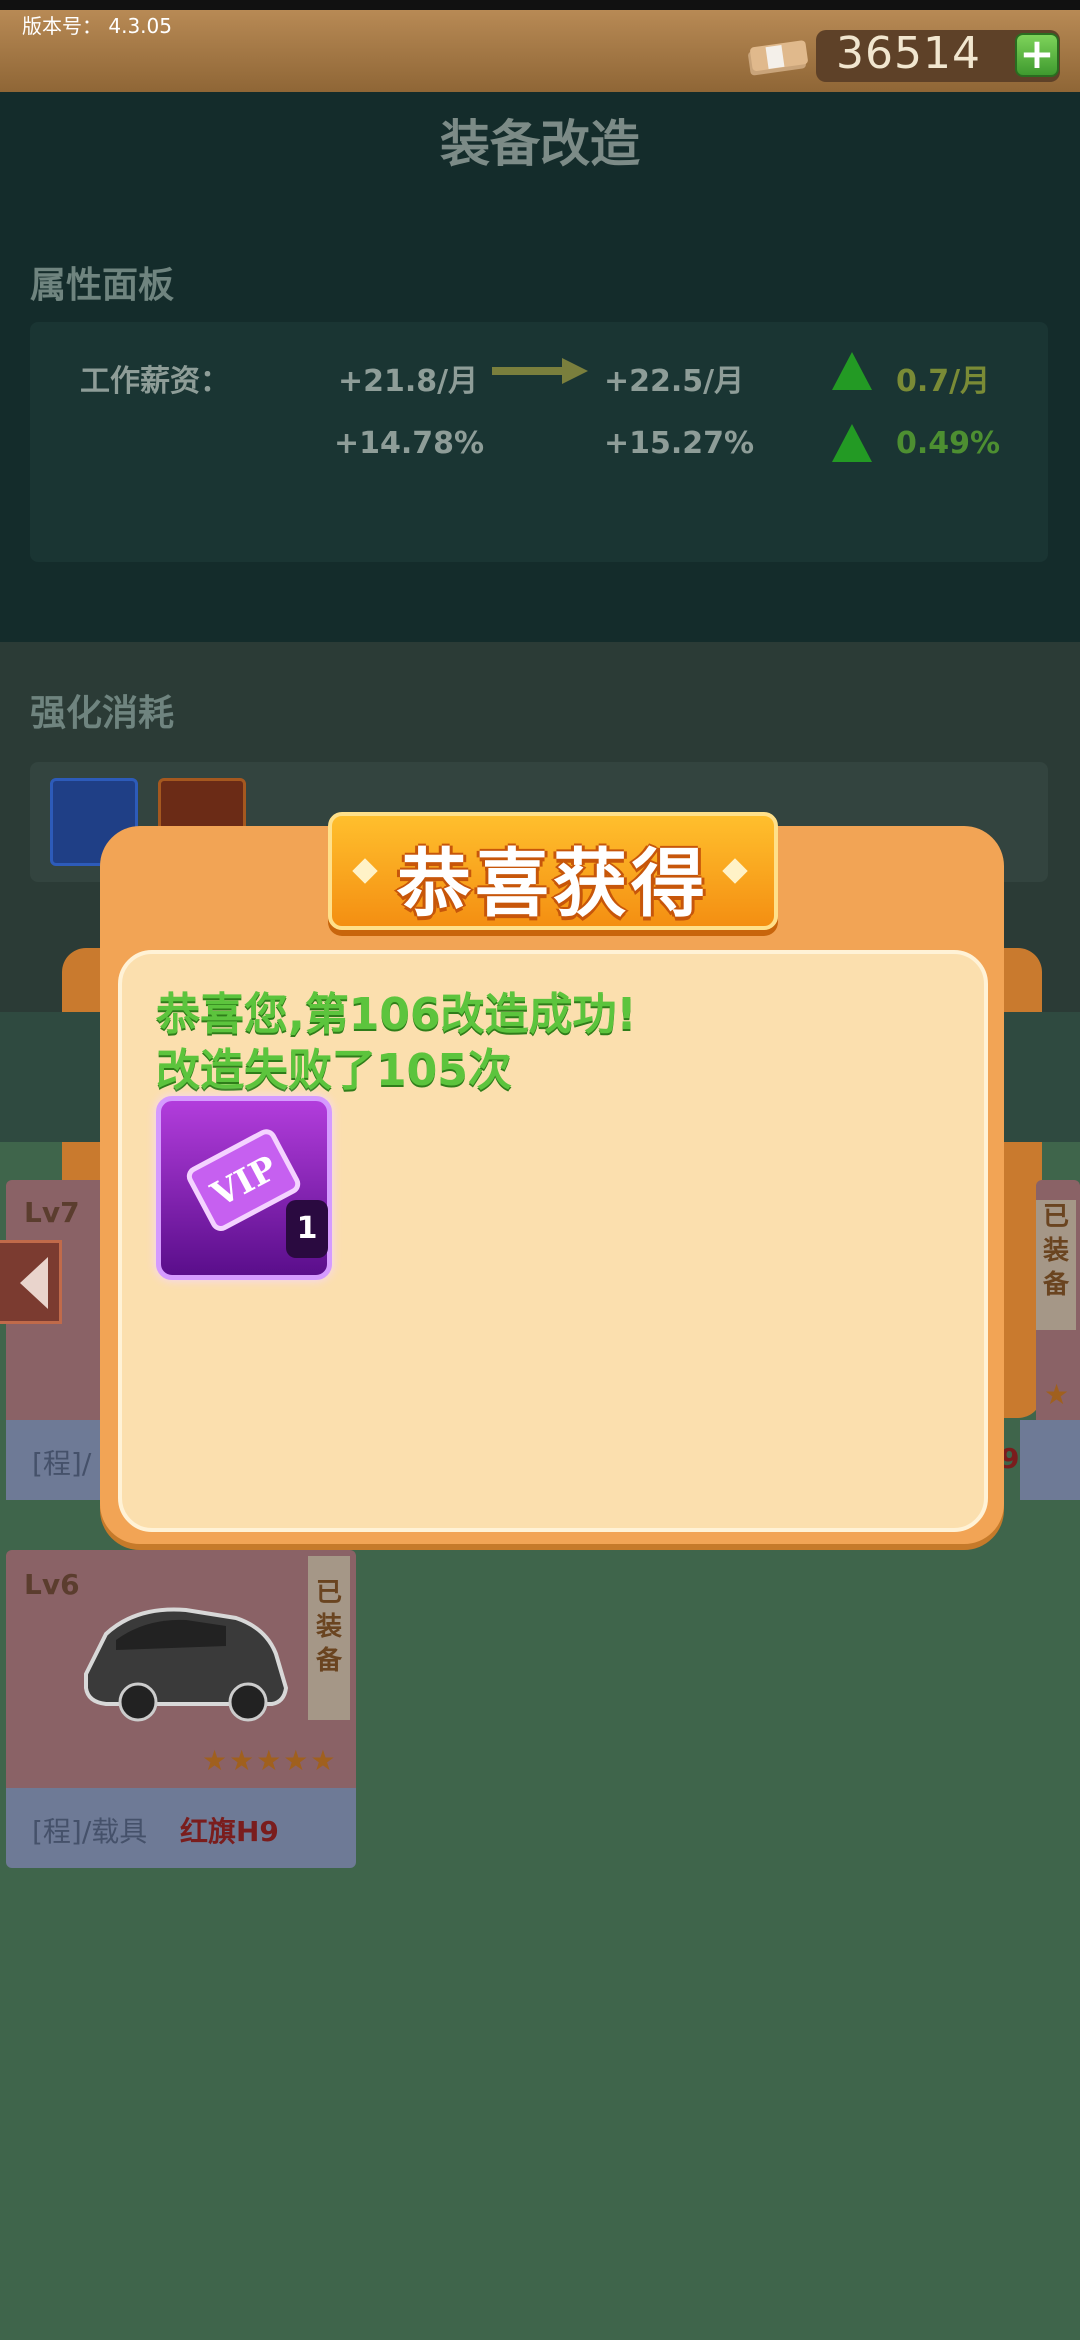 Image resolution: width=1080 pixels, height=2340 pixels. Describe the element at coordinates (540, 371) in the screenshot. I see `arrow-right-icon` at that location.